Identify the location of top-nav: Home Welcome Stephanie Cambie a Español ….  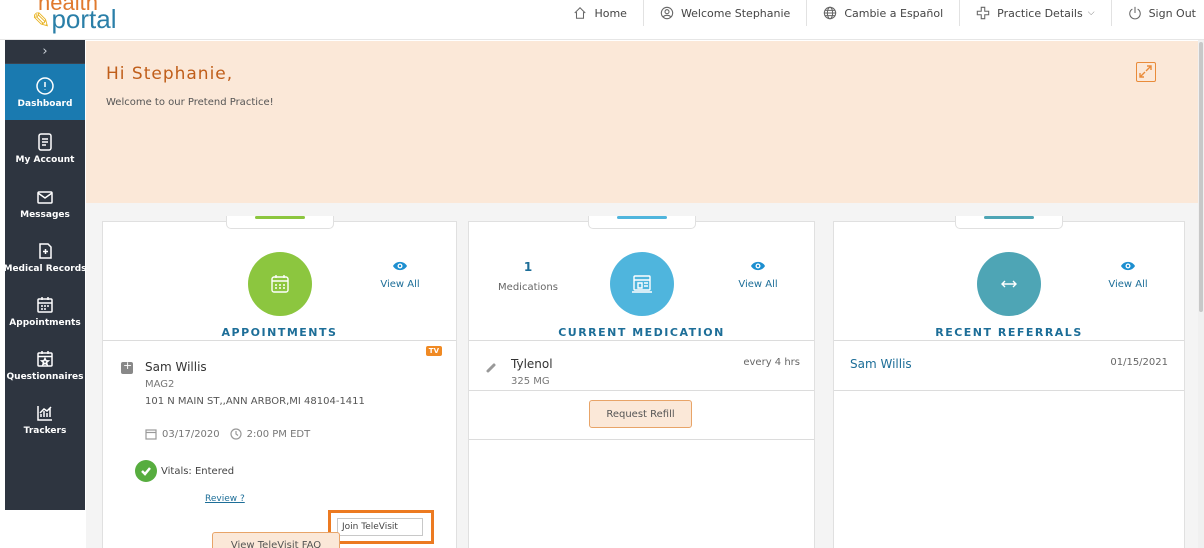
(880, 13).